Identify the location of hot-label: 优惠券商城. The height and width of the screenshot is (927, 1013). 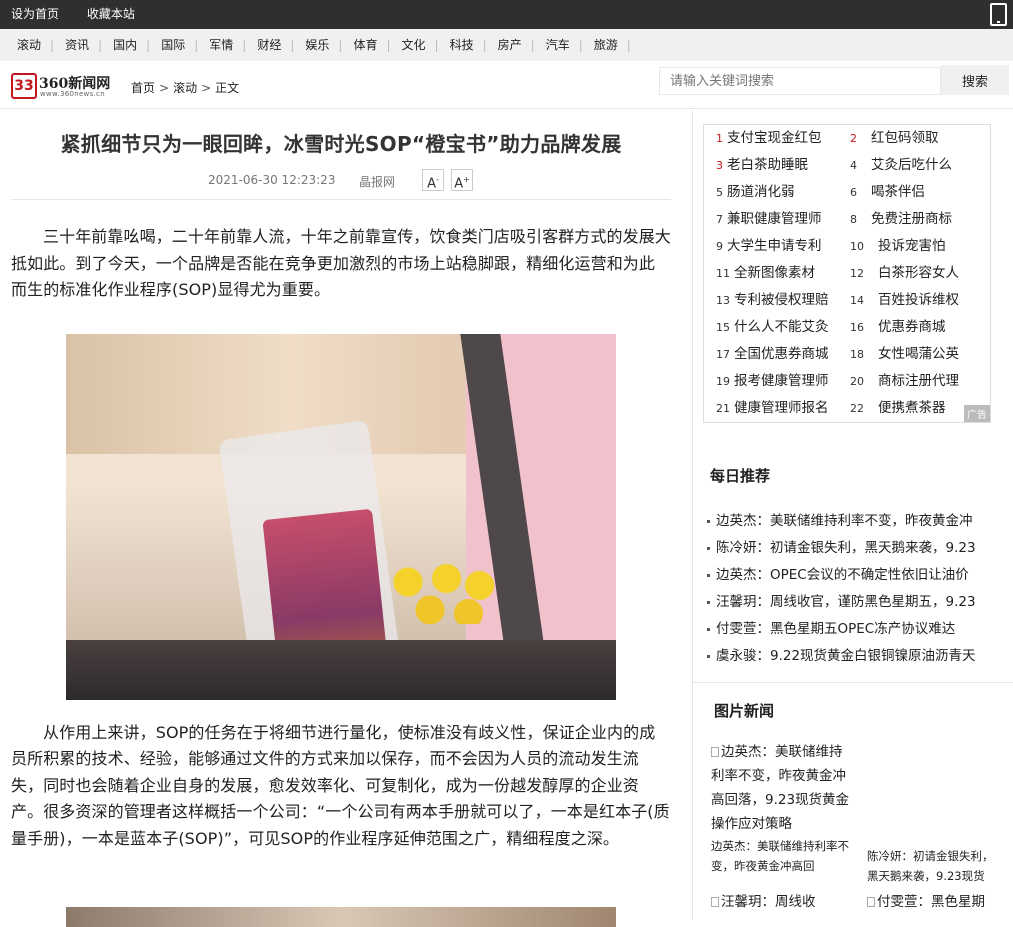
(912, 327).